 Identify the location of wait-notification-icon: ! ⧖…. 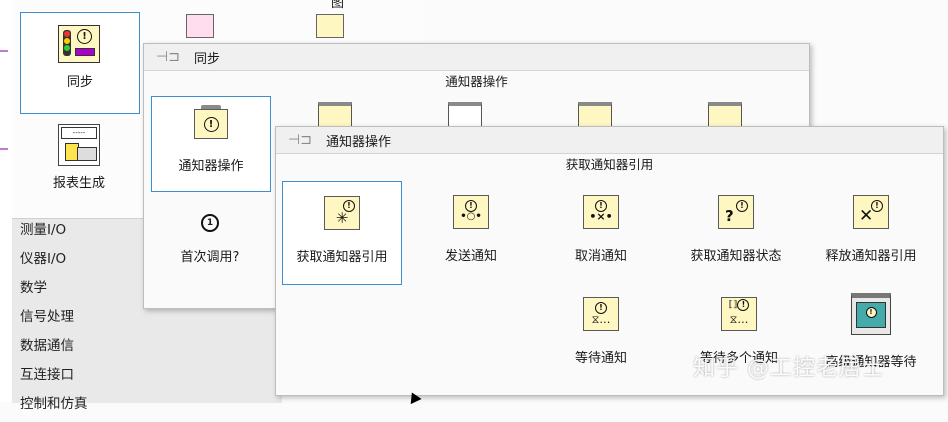
(601, 314).